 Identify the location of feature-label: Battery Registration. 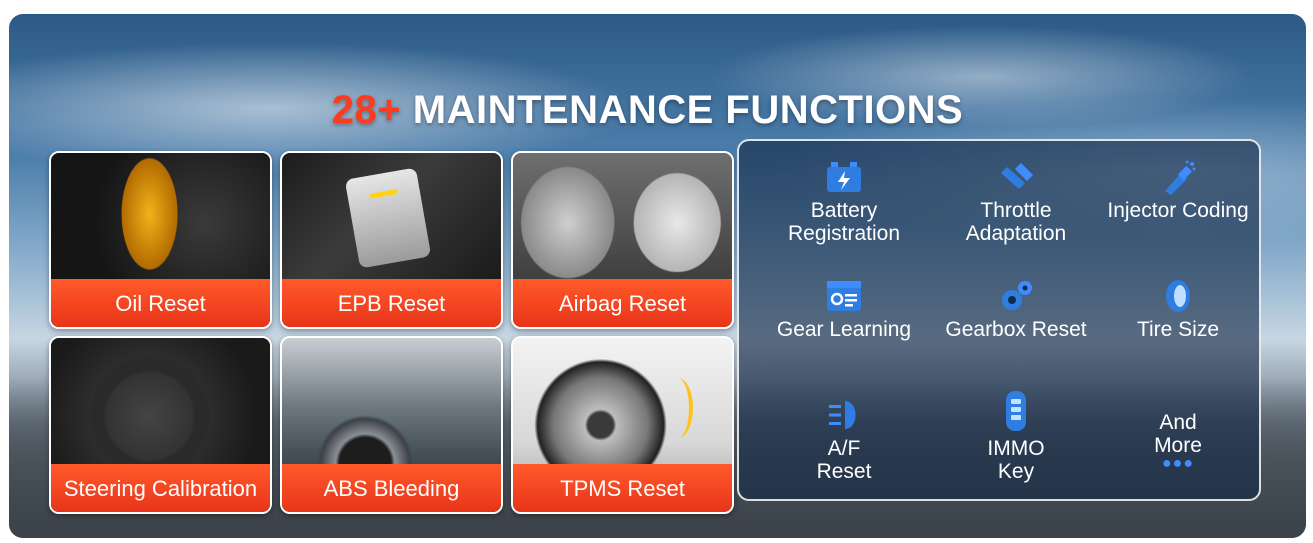
(844, 222).